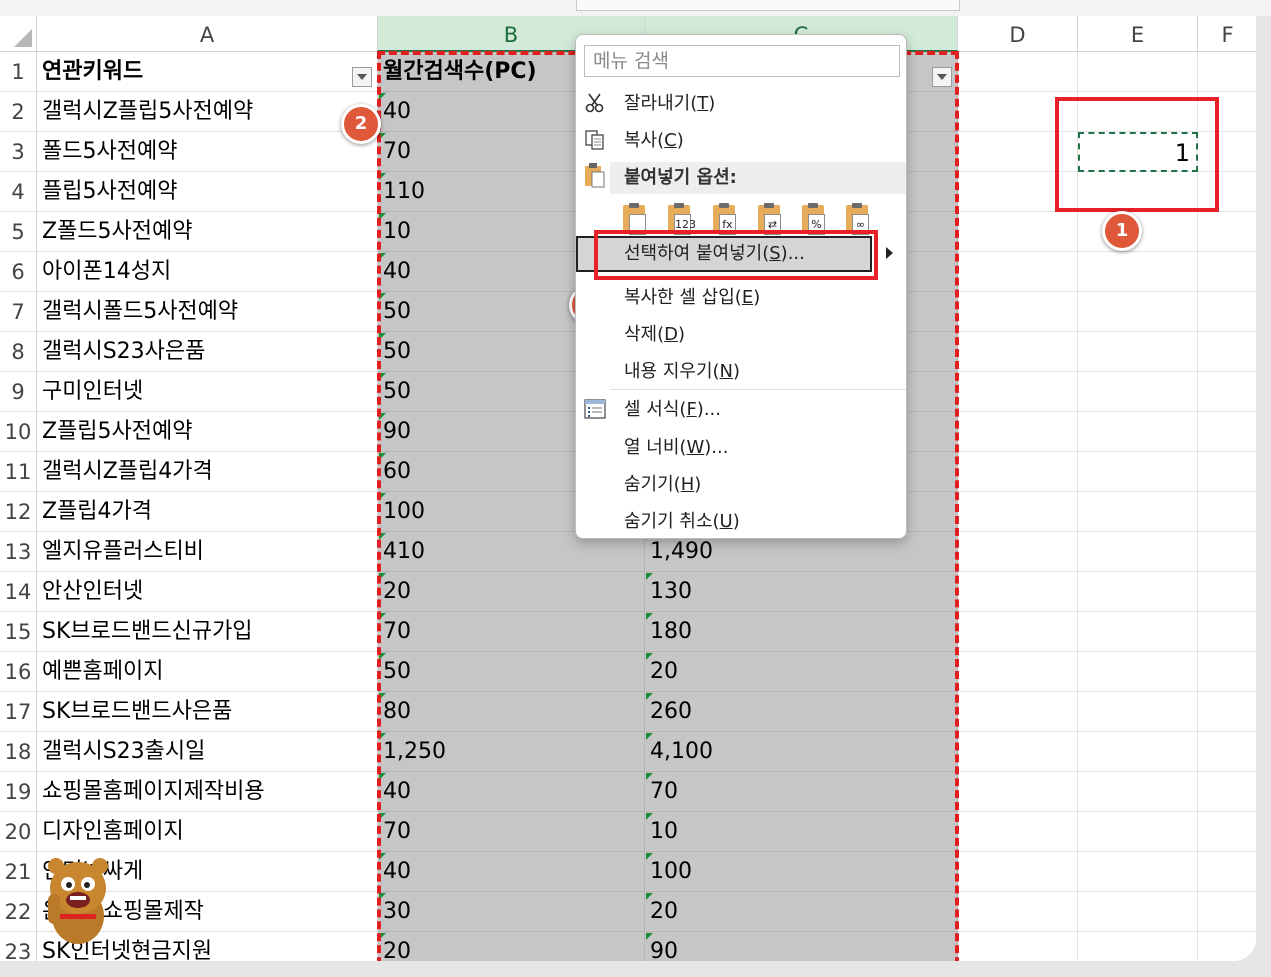 The image size is (1271, 977). What do you see at coordinates (207, 312) in the screenshot?
I see `cell-a7: 갤럭시폴드5사전예약` at bounding box center [207, 312].